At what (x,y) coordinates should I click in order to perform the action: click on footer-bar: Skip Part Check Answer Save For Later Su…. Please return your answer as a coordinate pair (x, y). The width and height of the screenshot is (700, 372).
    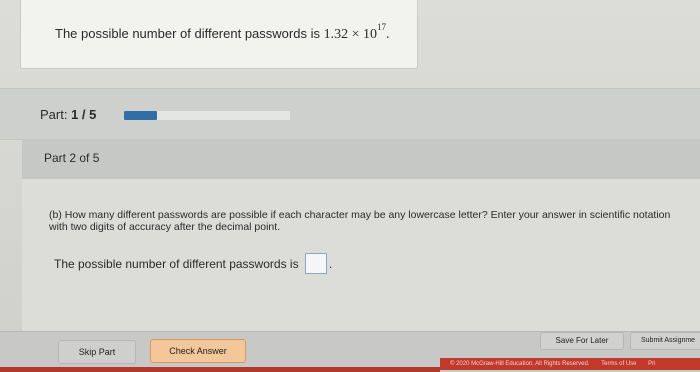
    Looking at the image, I should click on (350, 351).